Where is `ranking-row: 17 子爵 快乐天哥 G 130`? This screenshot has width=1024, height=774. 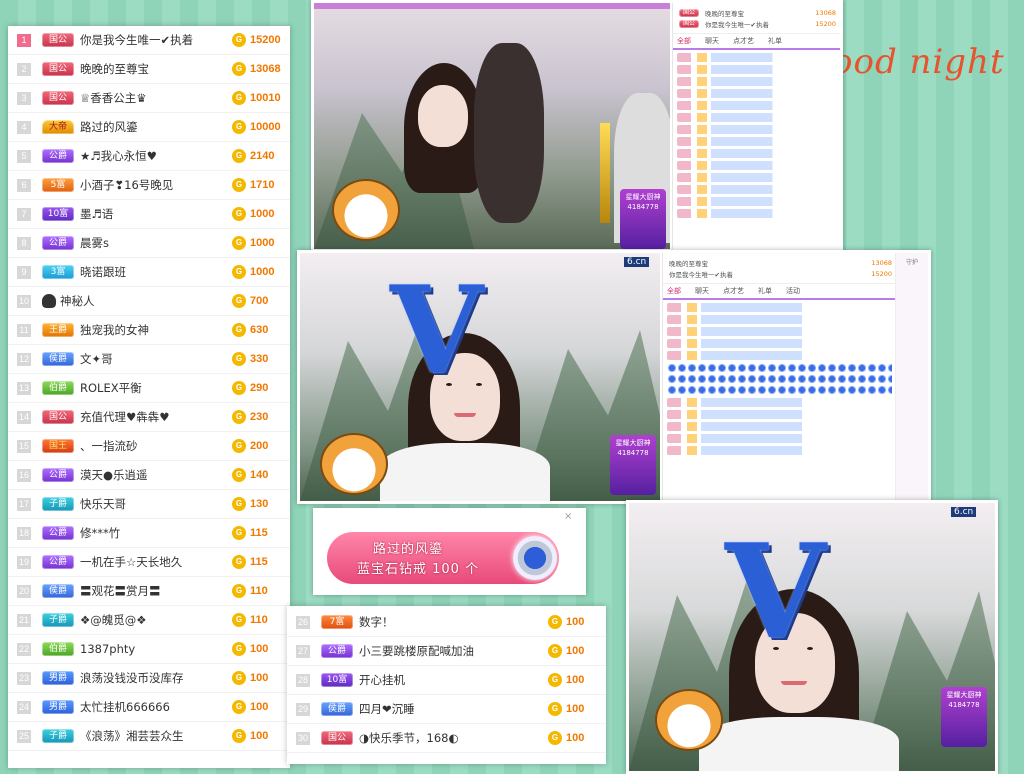
ranking-row: 17 子爵 快乐天哥 G 130 is located at coordinates (149, 504).